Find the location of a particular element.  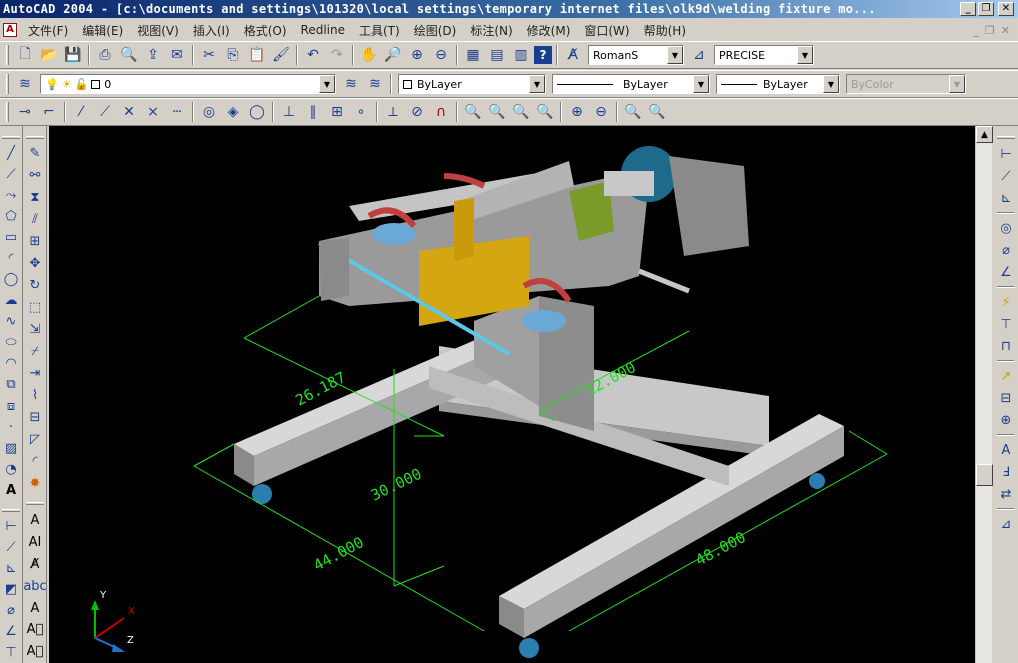

zoom-scale-icon: 🔍 is located at coordinates (521, 112).